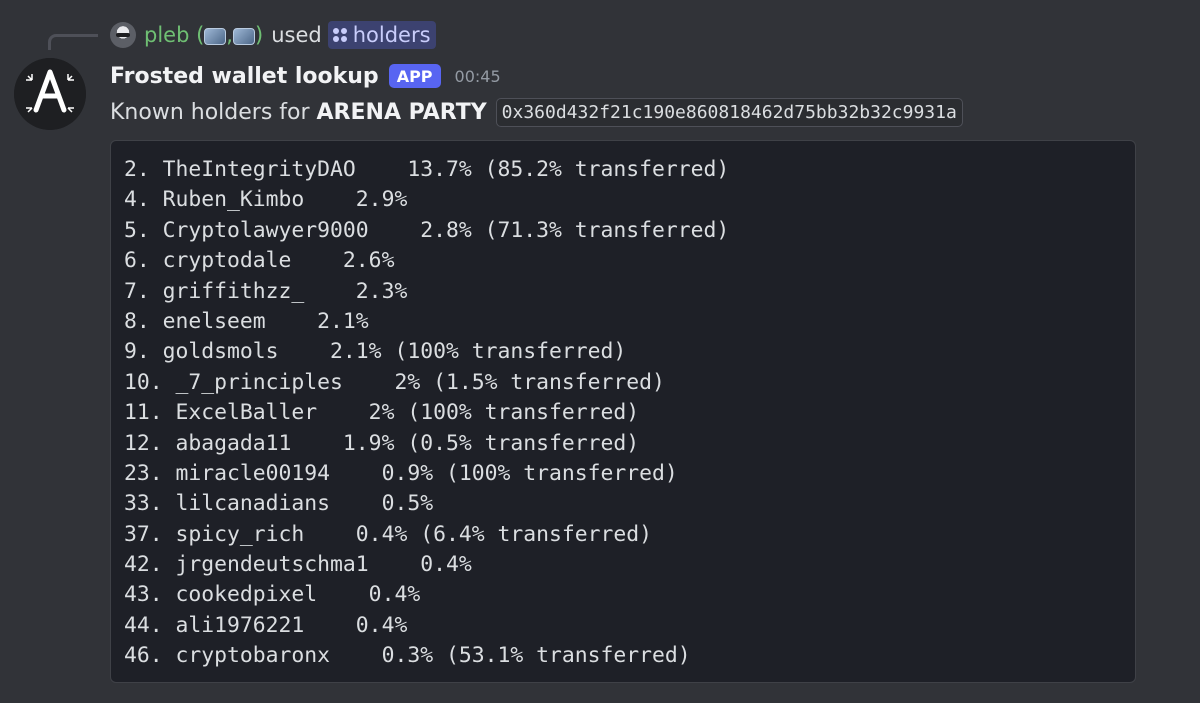 Image resolution: width=1200 pixels, height=703 pixels. I want to click on holder-row: 7. griffithzz_ 2.3%, so click(266, 291).